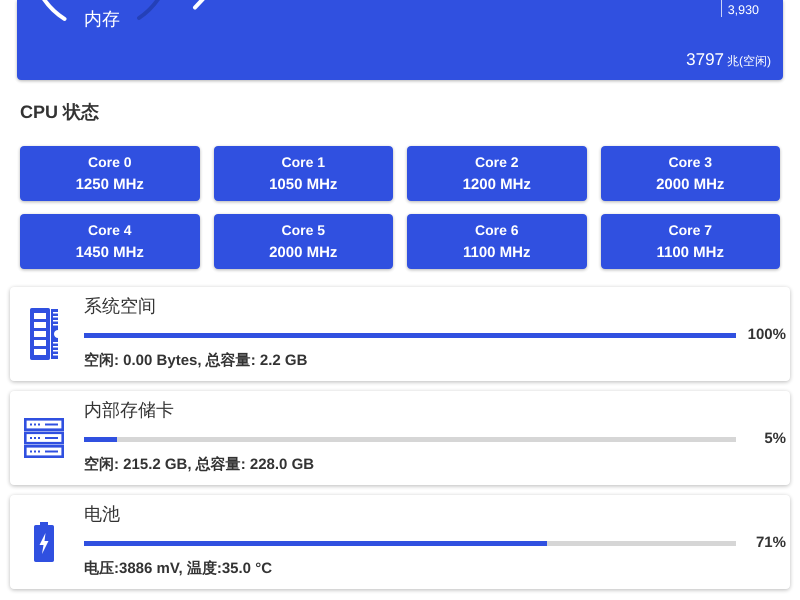 This screenshot has width=800, height=600. I want to click on gauge-label: 内存, so click(102, 19).